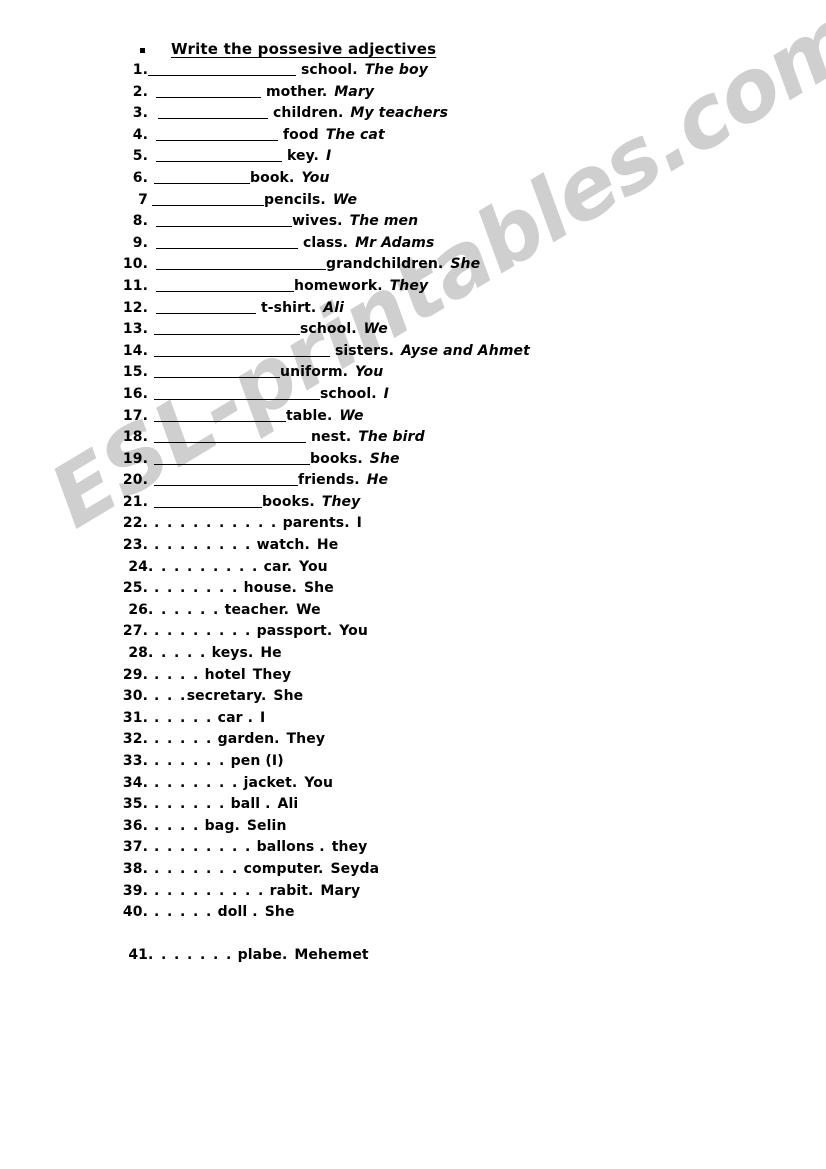  I want to click on exercise-item: 3. children. My teachers, so click(413, 116).